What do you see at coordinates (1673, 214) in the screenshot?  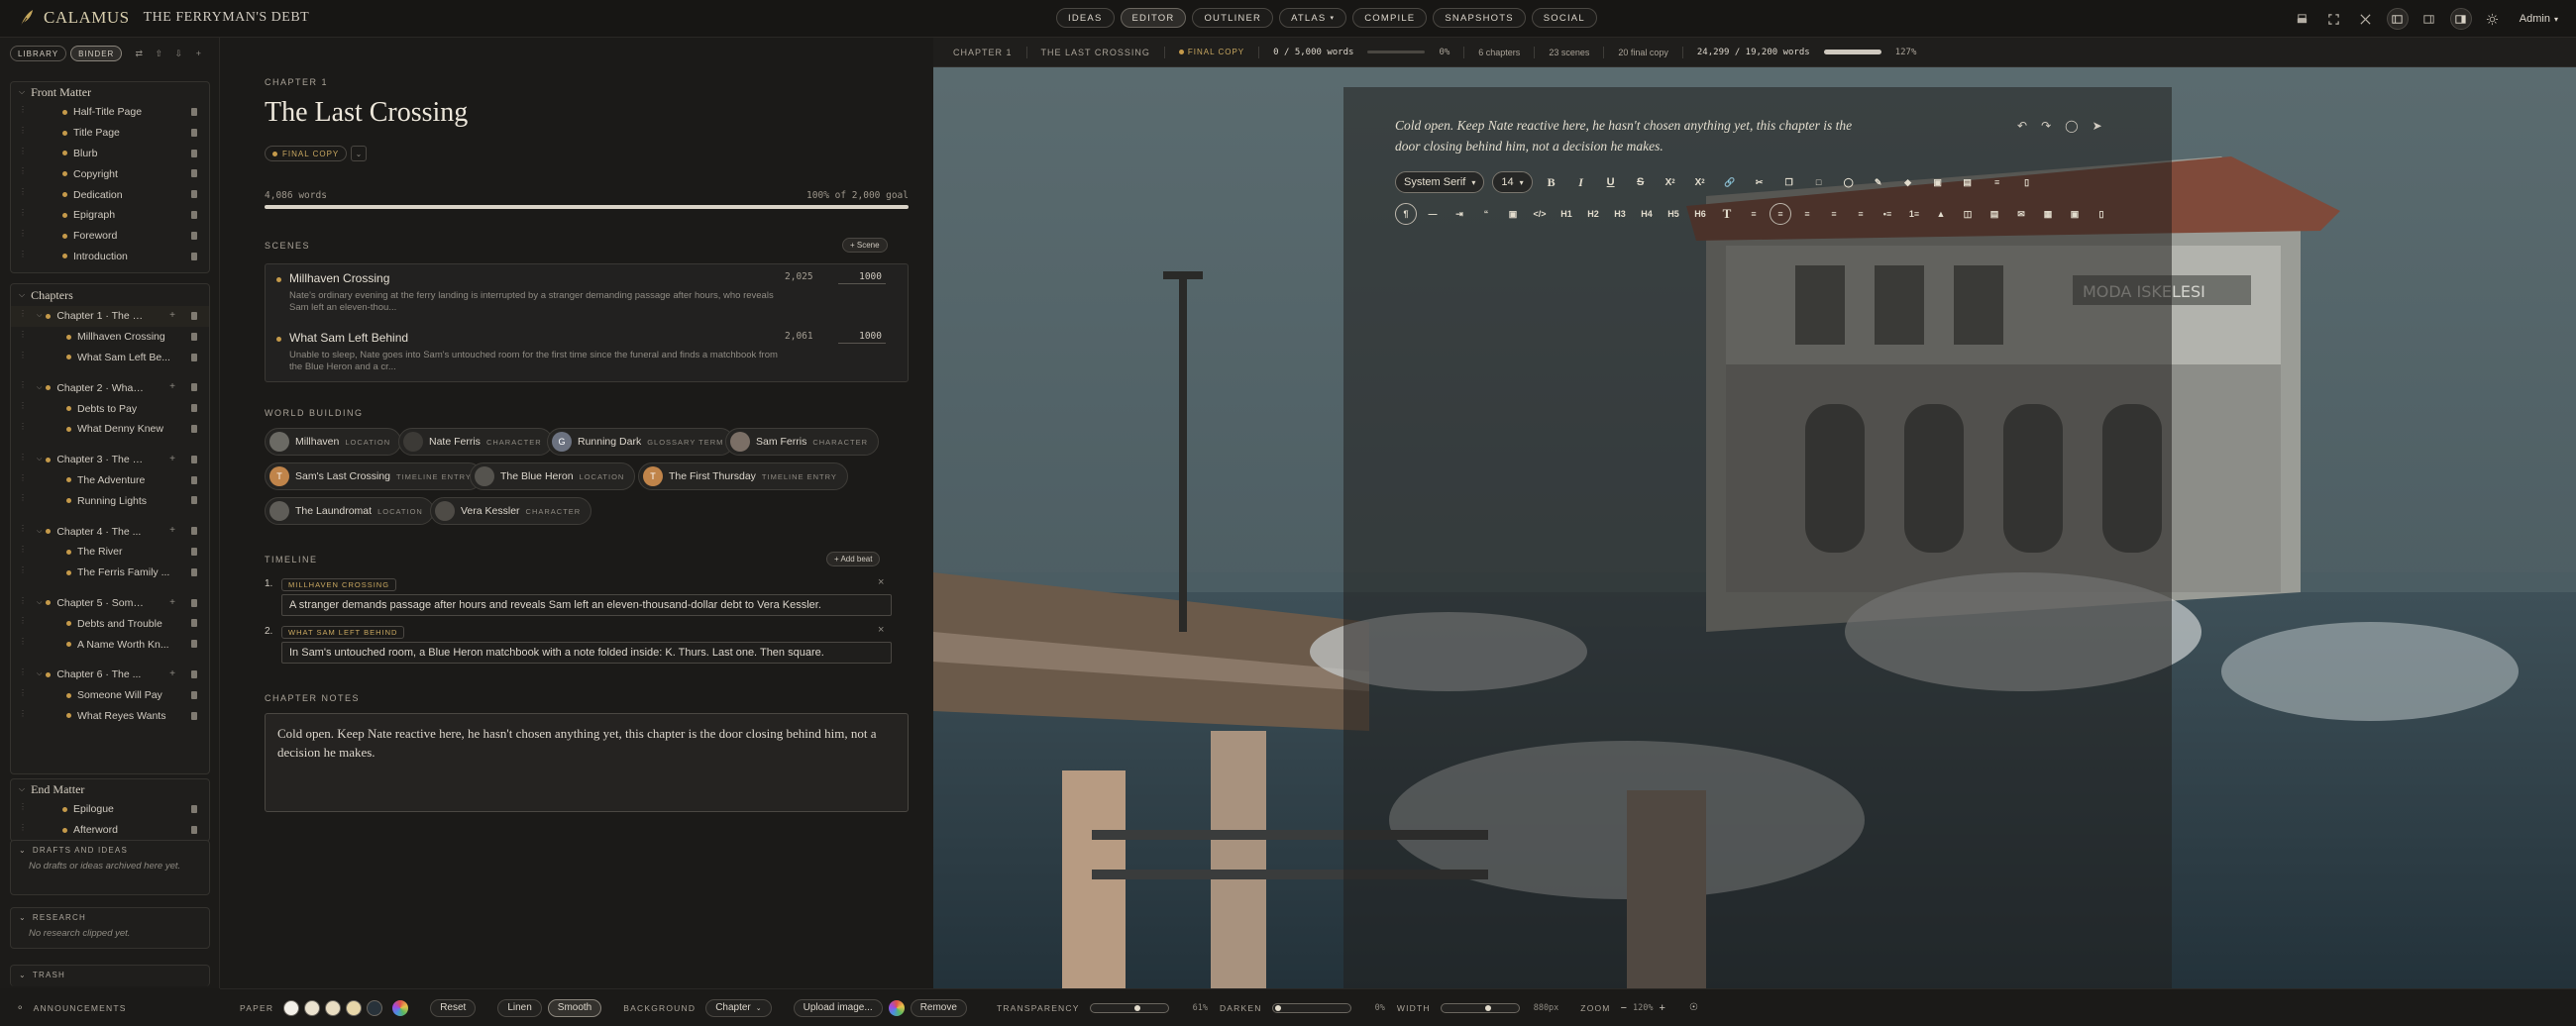 I see `heading-5-icon: H5` at bounding box center [1673, 214].